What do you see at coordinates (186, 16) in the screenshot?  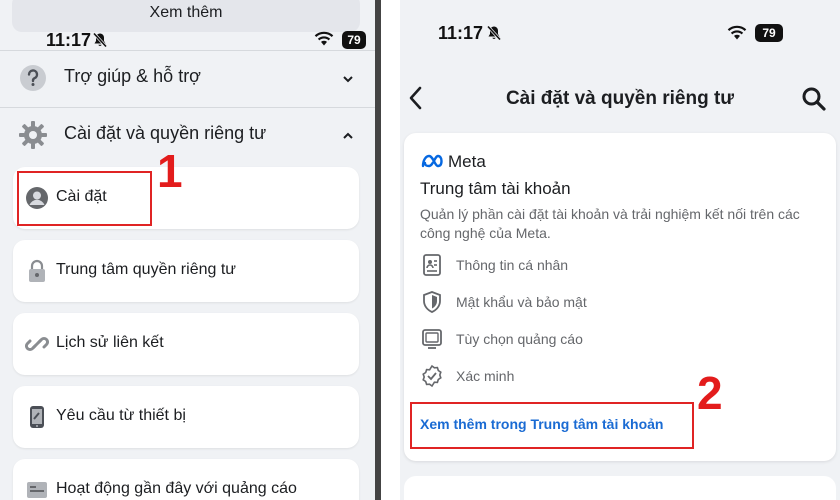 I see `see-more-button: Xem thêm` at bounding box center [186, 16].